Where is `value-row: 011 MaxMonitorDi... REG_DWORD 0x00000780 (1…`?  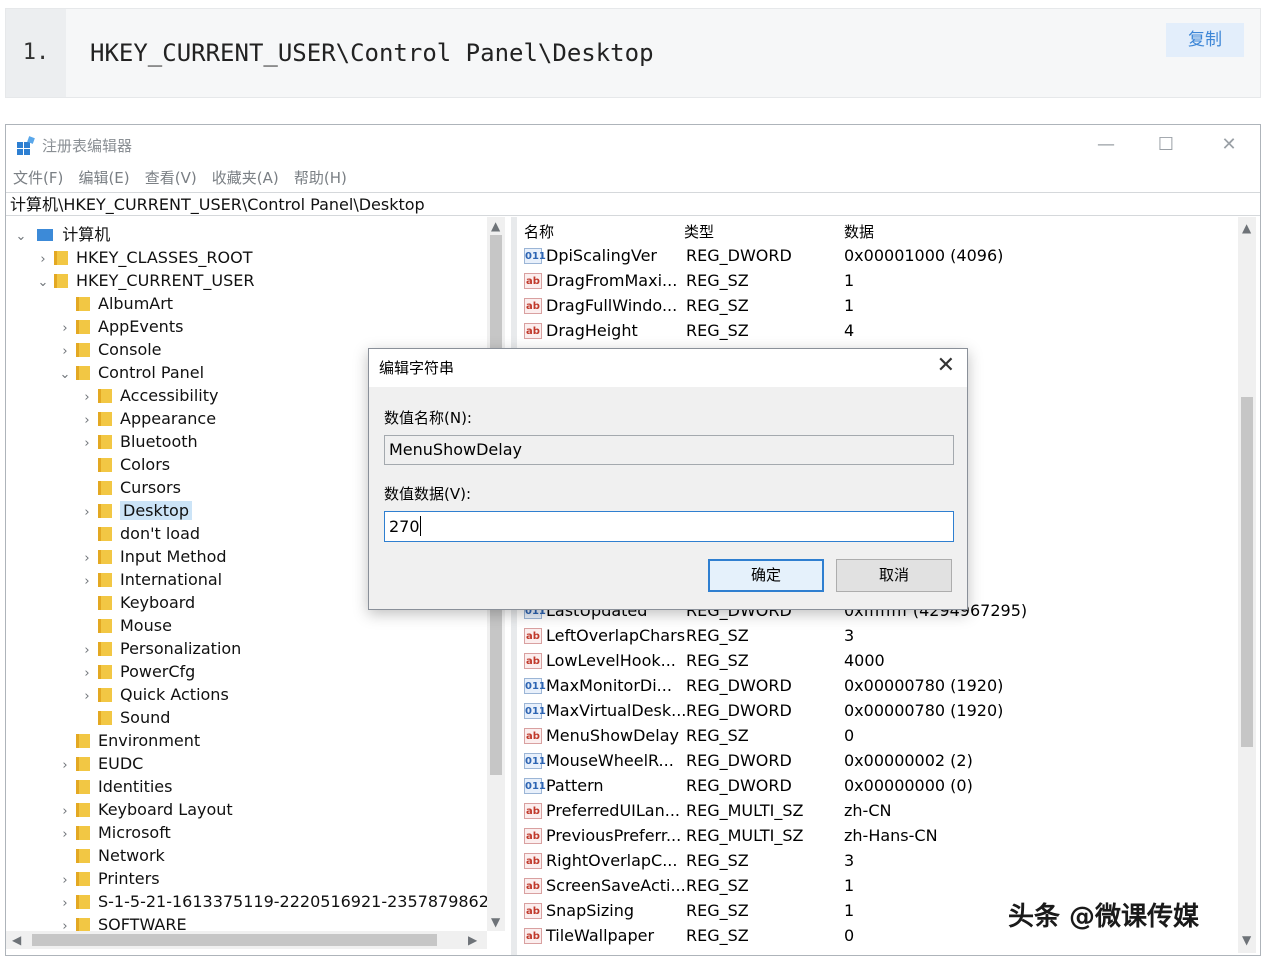 value-row: 011 MaxMonitorDi... REG_DWORD 0x00000780 (1… is located at coordinates (878, 685).